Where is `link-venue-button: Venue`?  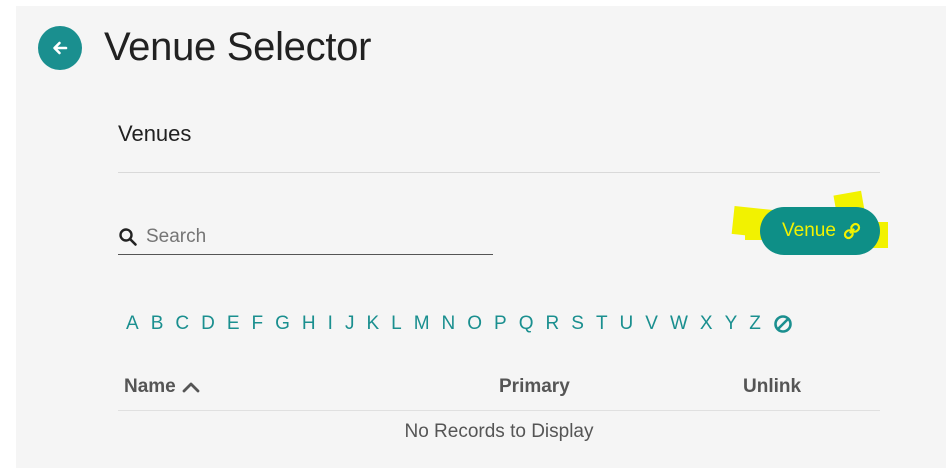 link-venue-button: Venue is located at coordinates (820, 231).